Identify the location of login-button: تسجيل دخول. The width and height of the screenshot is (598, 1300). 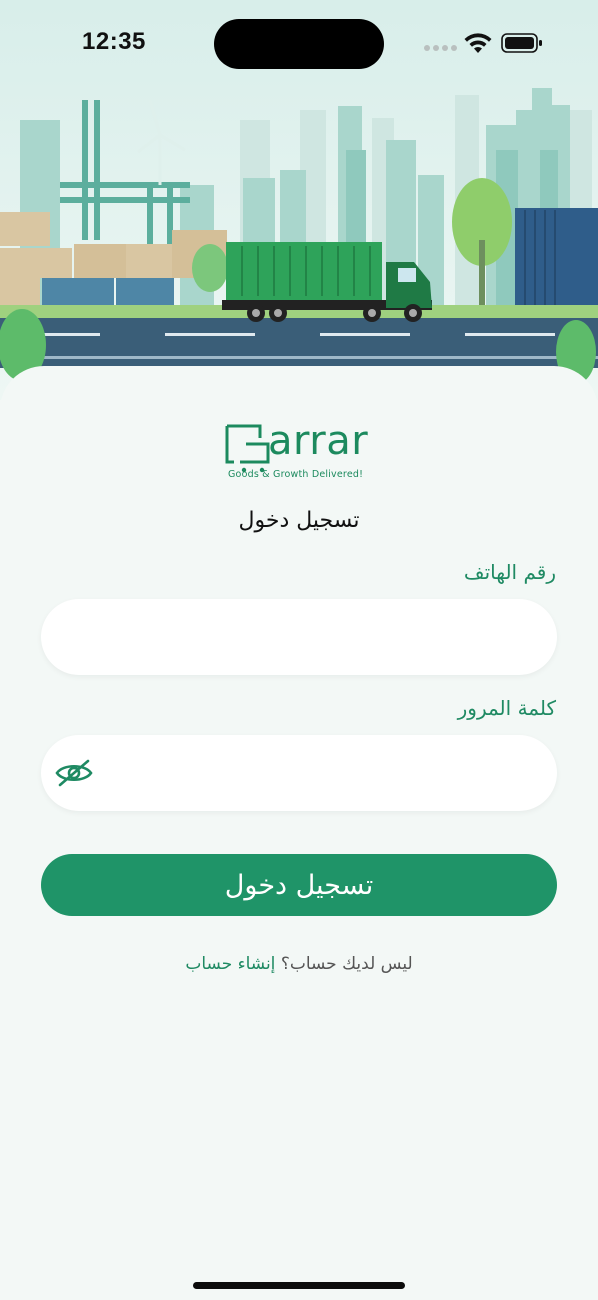
(299, 885).